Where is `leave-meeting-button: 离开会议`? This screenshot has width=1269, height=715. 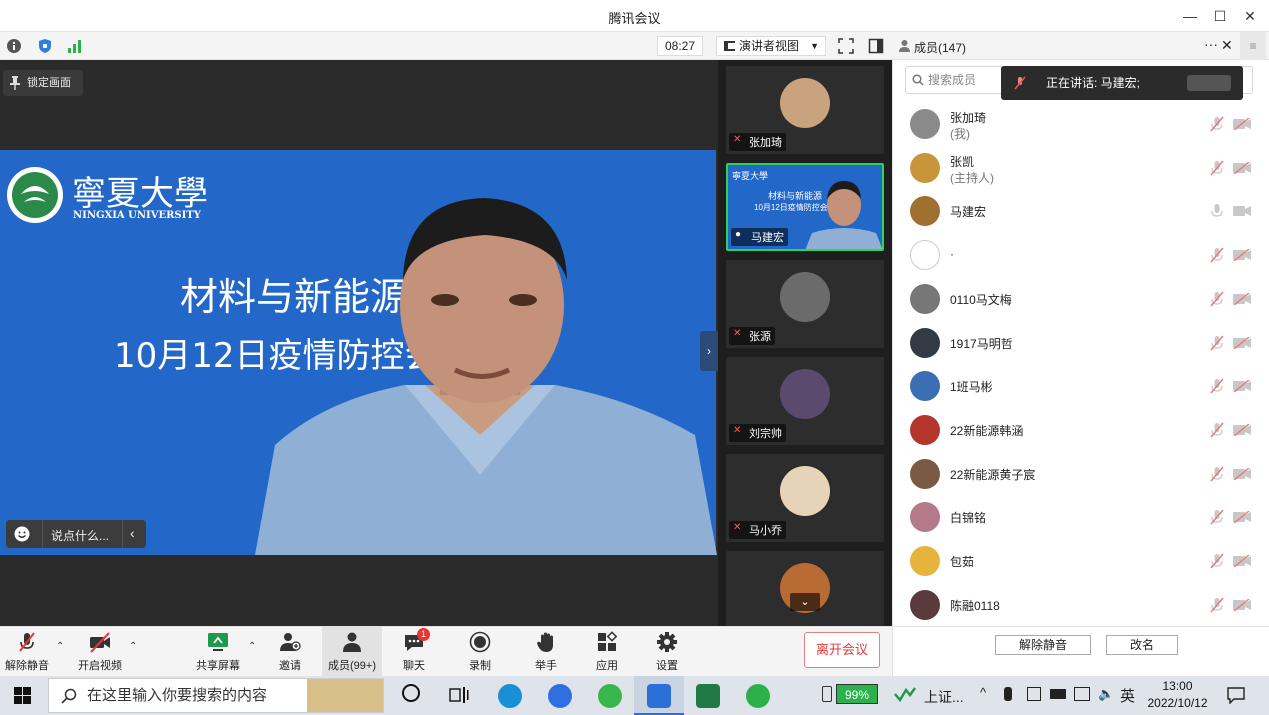 leave-meeting-button: 离开会议 is located at coordinates (842, 650).